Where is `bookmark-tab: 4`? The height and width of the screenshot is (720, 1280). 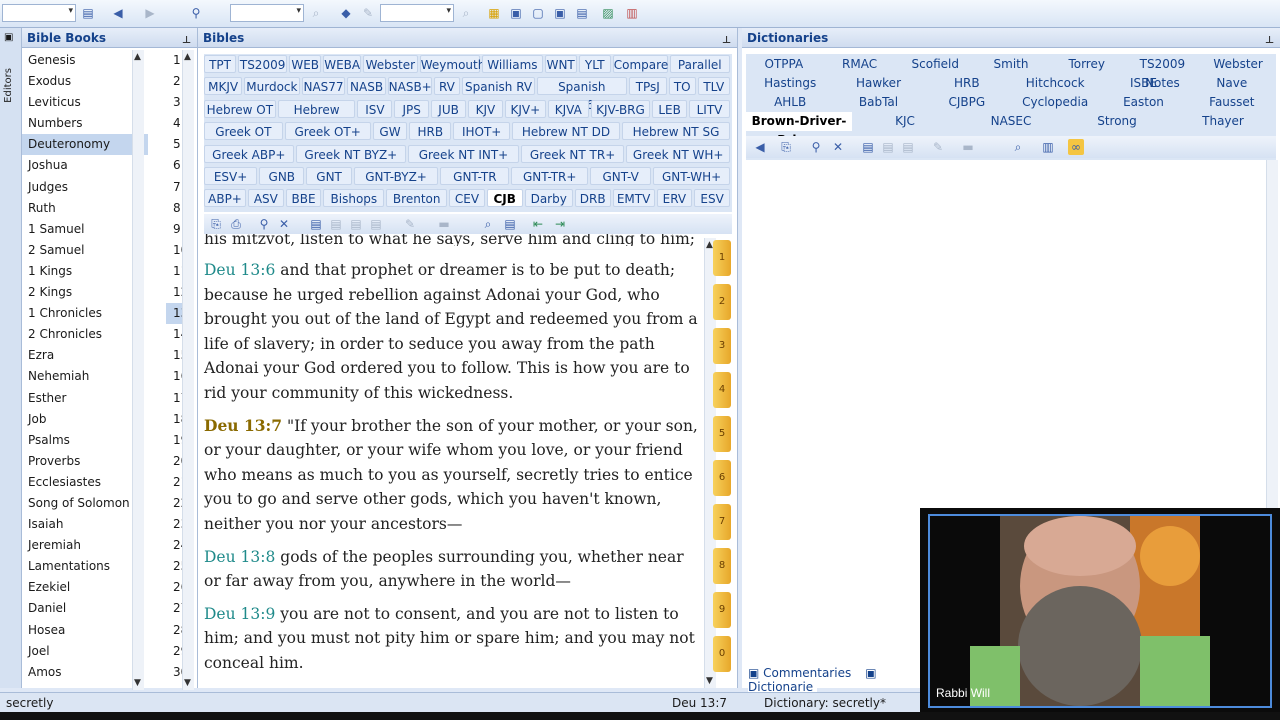
bookmark-tab: 4 is located at coordinates (722, 390).